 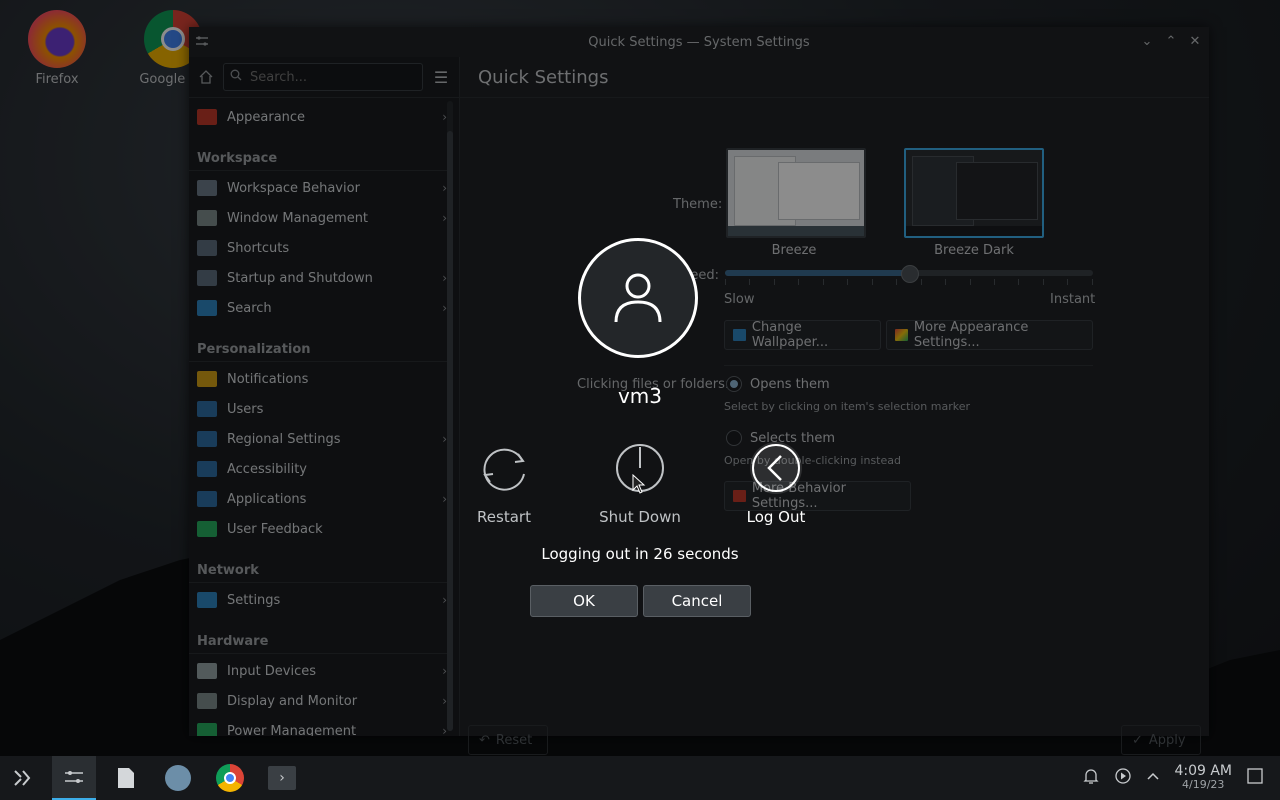 I want to click on chrome-icon, so click(x=230, y=778).